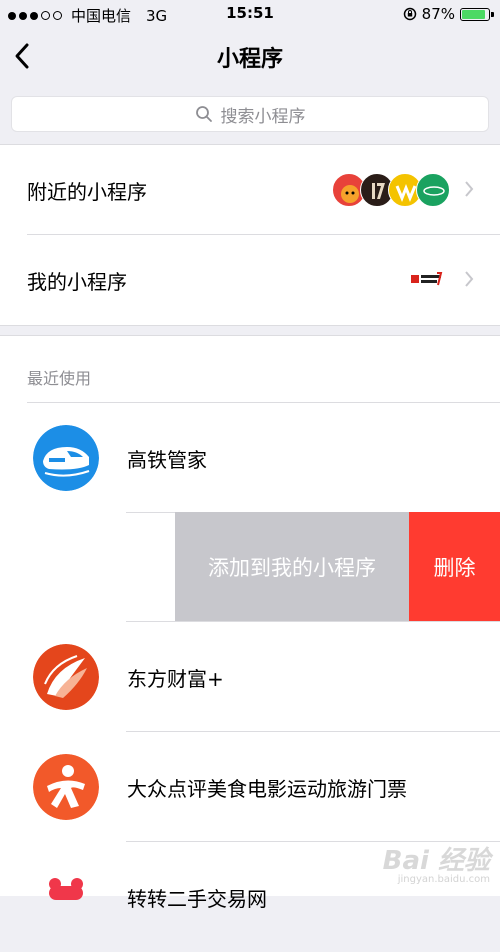 The image size is (500, 952). I want to click on battery-icon, so click(477, 14).